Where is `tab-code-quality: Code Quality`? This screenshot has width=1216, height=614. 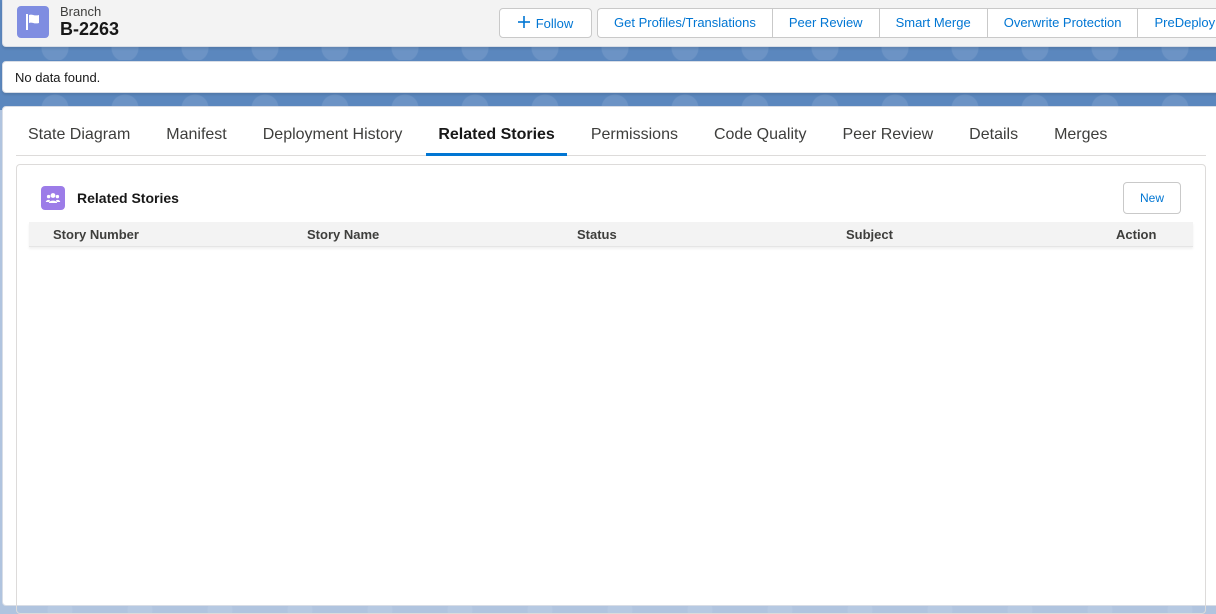
tab-code-quality: Code Quality is located at coordinates (760, 131).